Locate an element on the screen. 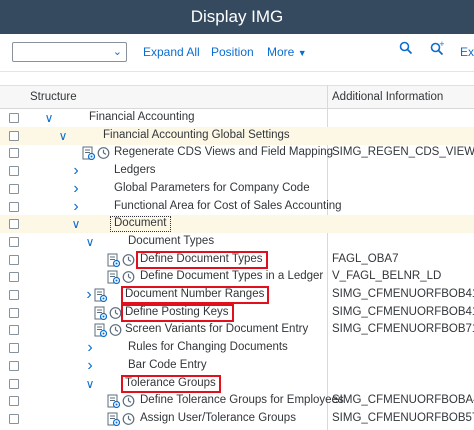  additional-info-cell: SIMG_REGEN_CDS_VIEWS is located at coordinates (403, 152).